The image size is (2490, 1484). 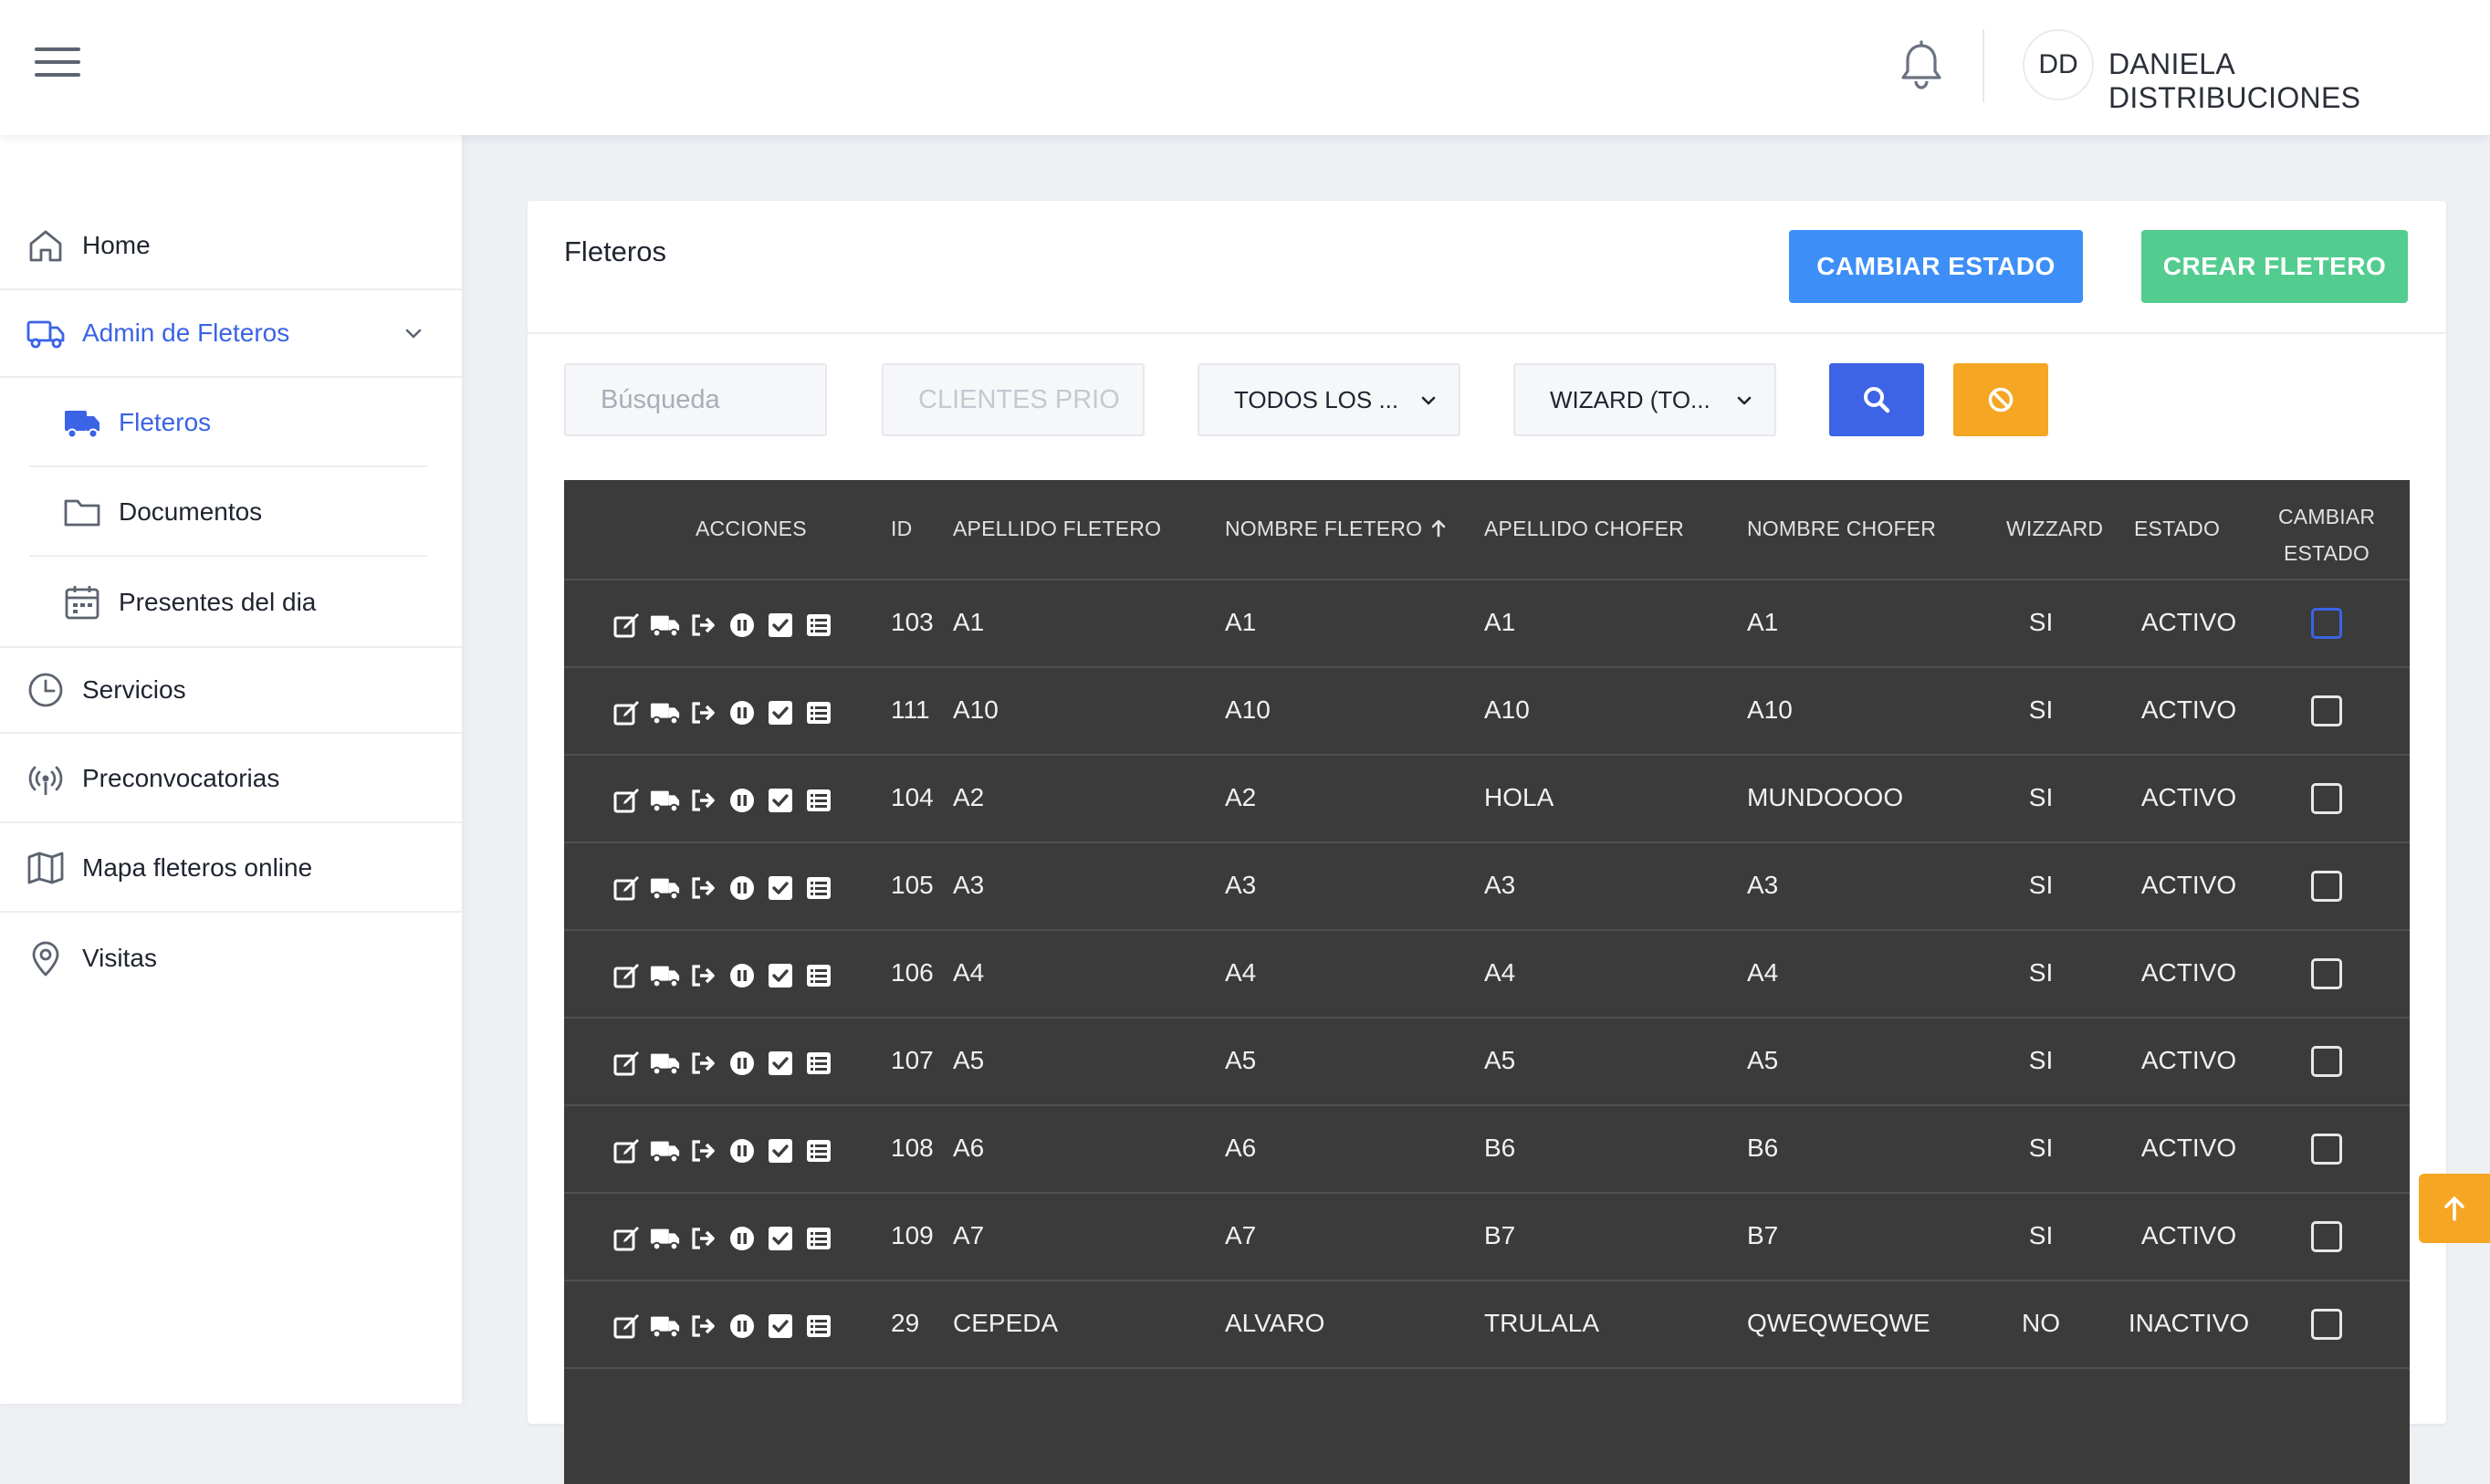 What do you see at coordinates (2326, 534) in the screenshot?
I see `column-header-cambiar-estado: CAMBIAR ESTADO` at bounding box center [2326, 534].